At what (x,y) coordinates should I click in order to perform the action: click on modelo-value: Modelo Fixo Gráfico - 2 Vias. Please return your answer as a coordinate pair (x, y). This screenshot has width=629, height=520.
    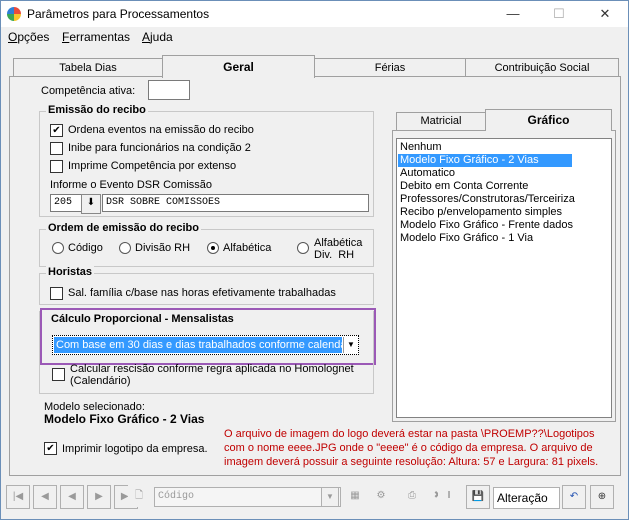
    Looking at the image, I should click on (124, 419).